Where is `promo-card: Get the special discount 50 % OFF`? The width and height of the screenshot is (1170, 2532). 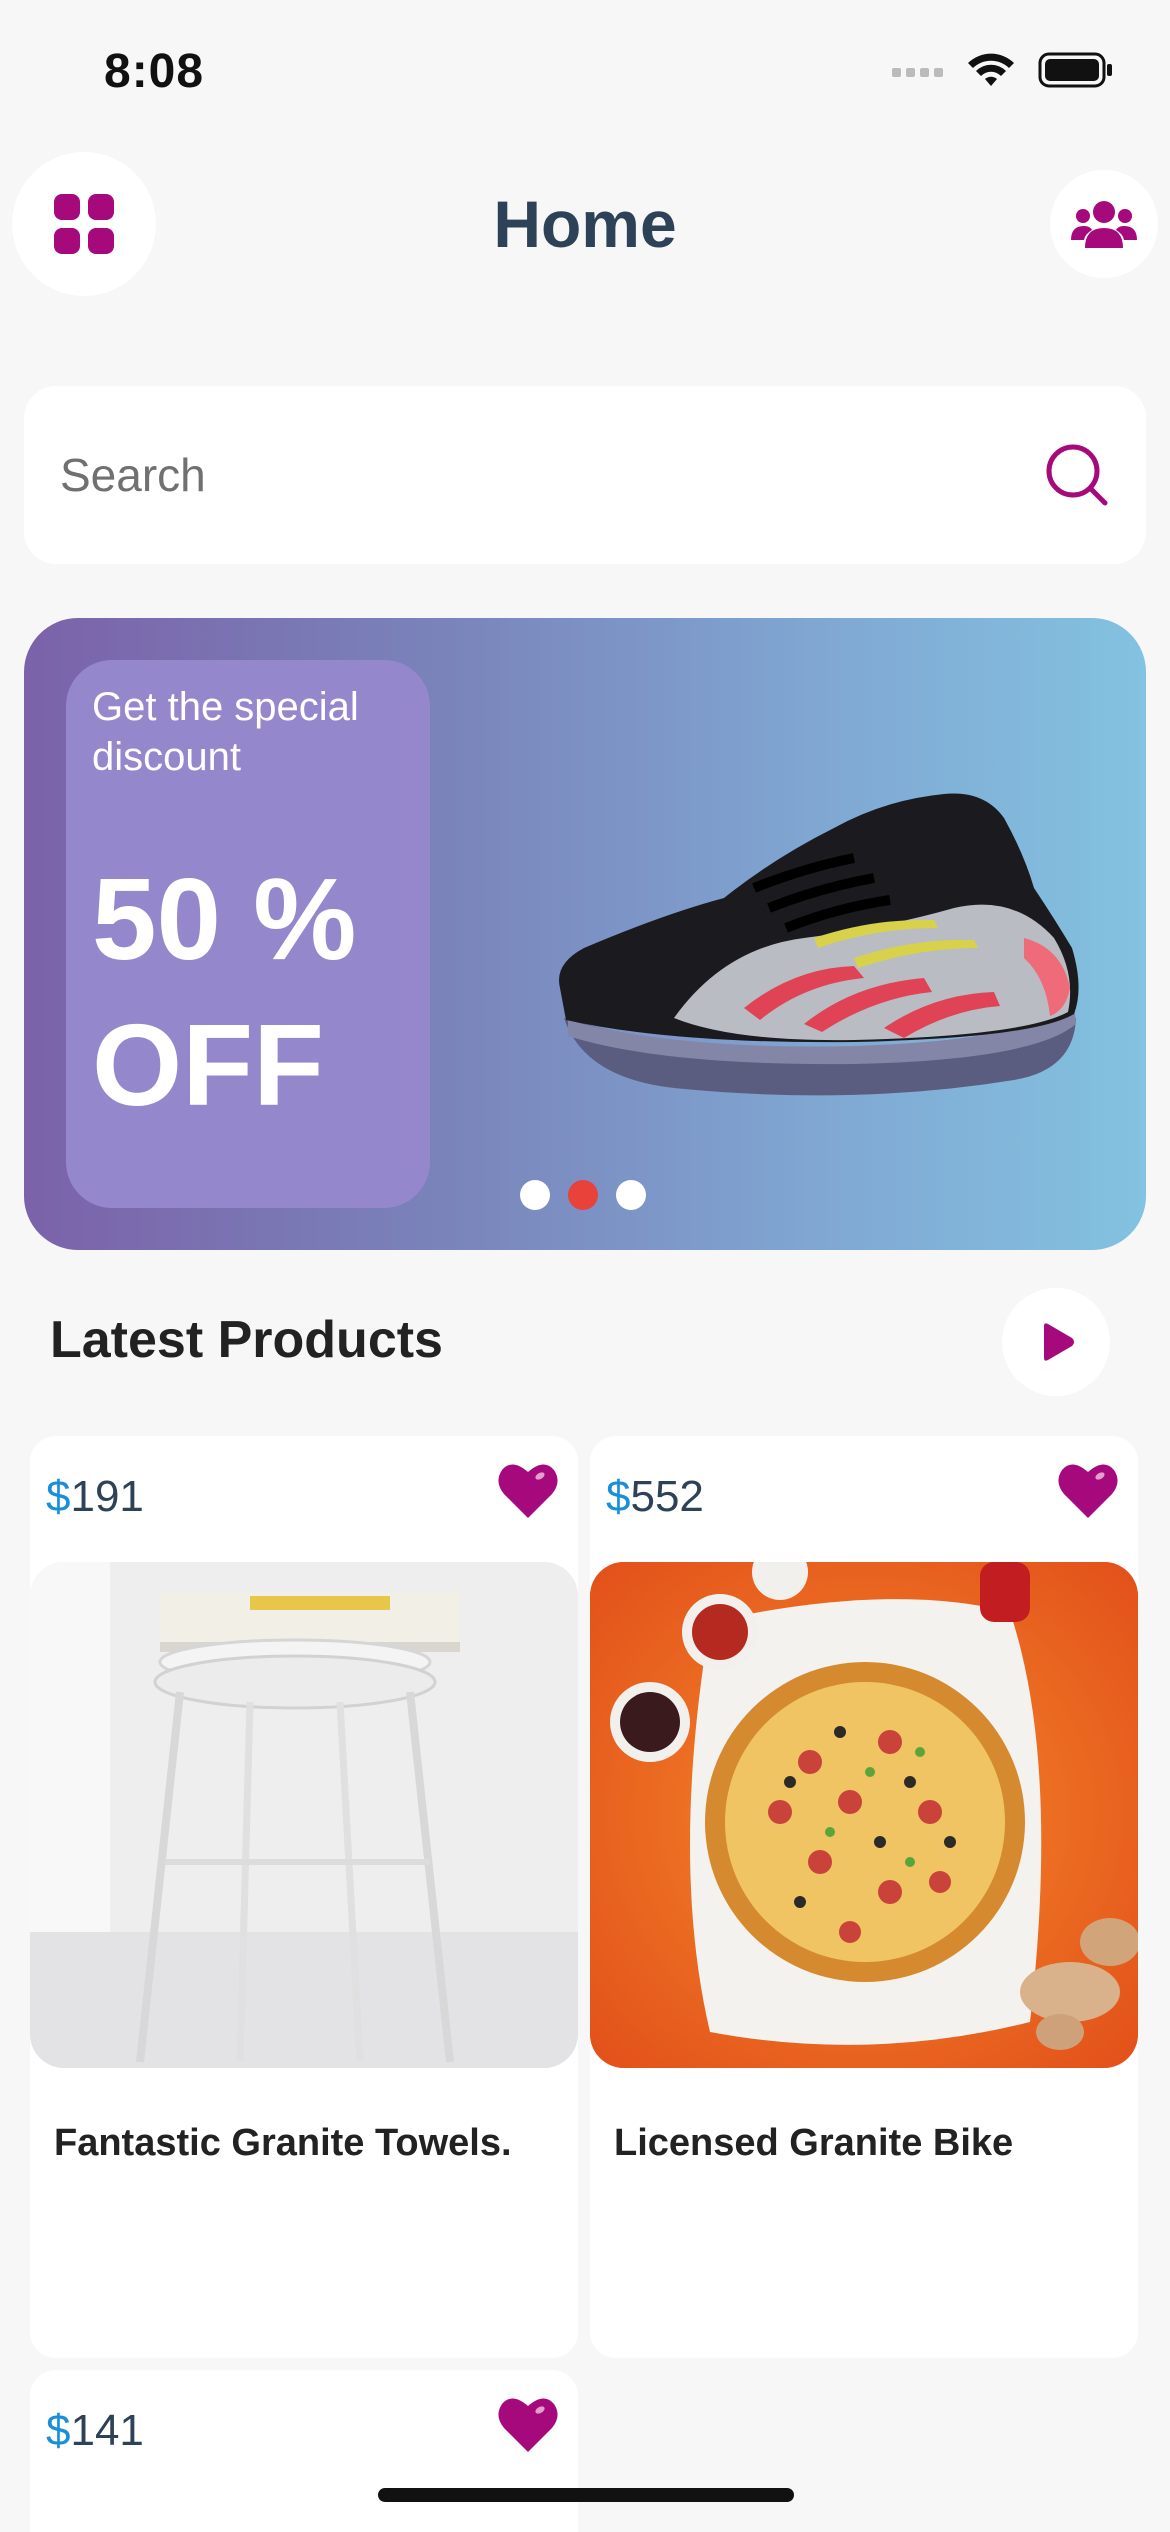
promo-card: Get the special discount 50 % OFF is located at coordinates (248, 934).